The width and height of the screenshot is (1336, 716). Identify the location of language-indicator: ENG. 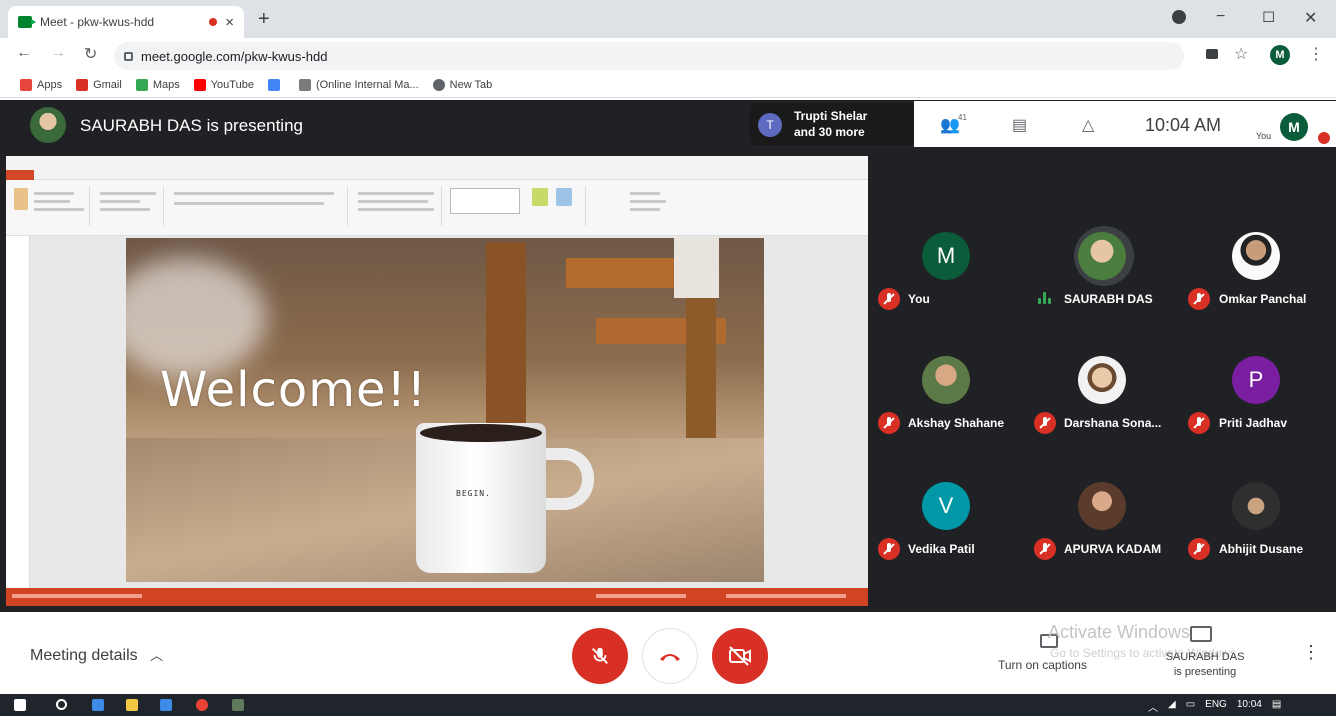
(1216, 706).